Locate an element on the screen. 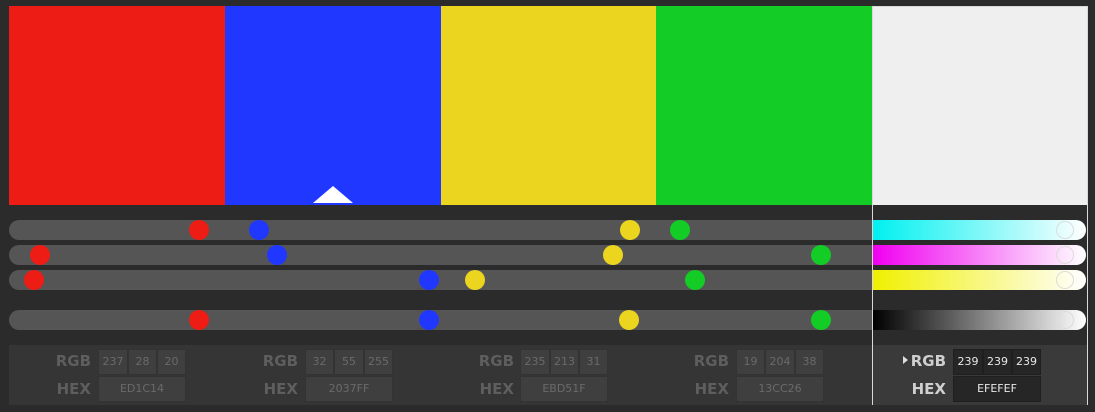  slider-handle-yellow-blue is located at coordinates (429, 280).